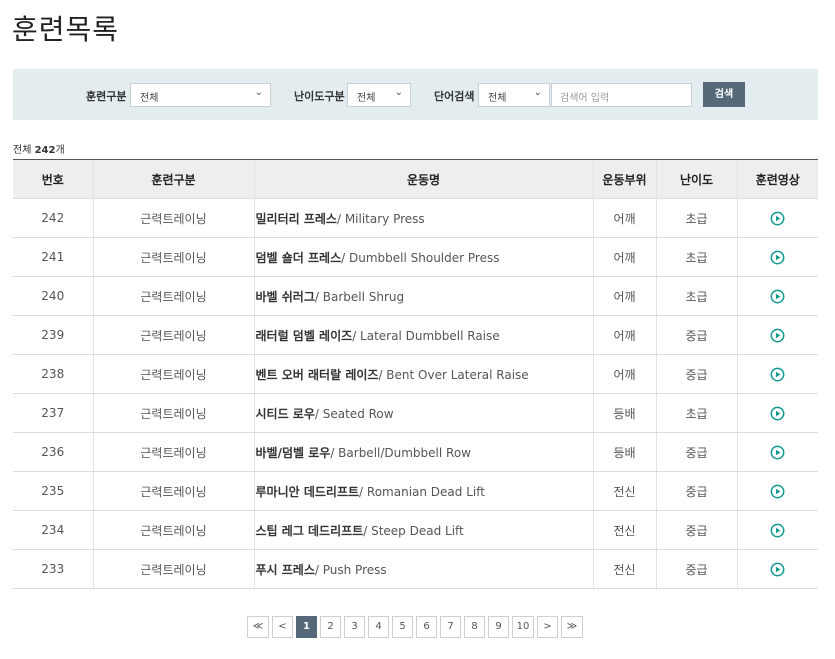  What do you see at coordinates (354, 627) in the screenshot?
I see `page-button: 3` at bounding box center [354, 627].